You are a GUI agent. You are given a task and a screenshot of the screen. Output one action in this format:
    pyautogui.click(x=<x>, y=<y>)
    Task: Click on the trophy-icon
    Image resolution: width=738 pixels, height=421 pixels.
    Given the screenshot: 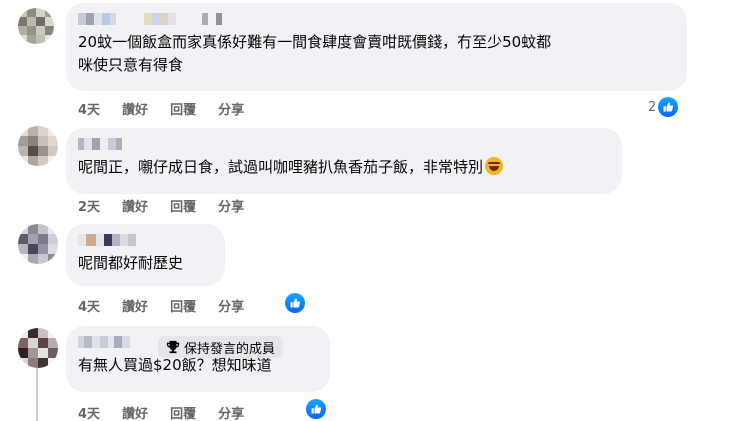 What is the action you would take?
    pyautogui.click(x=173, y=347)
    